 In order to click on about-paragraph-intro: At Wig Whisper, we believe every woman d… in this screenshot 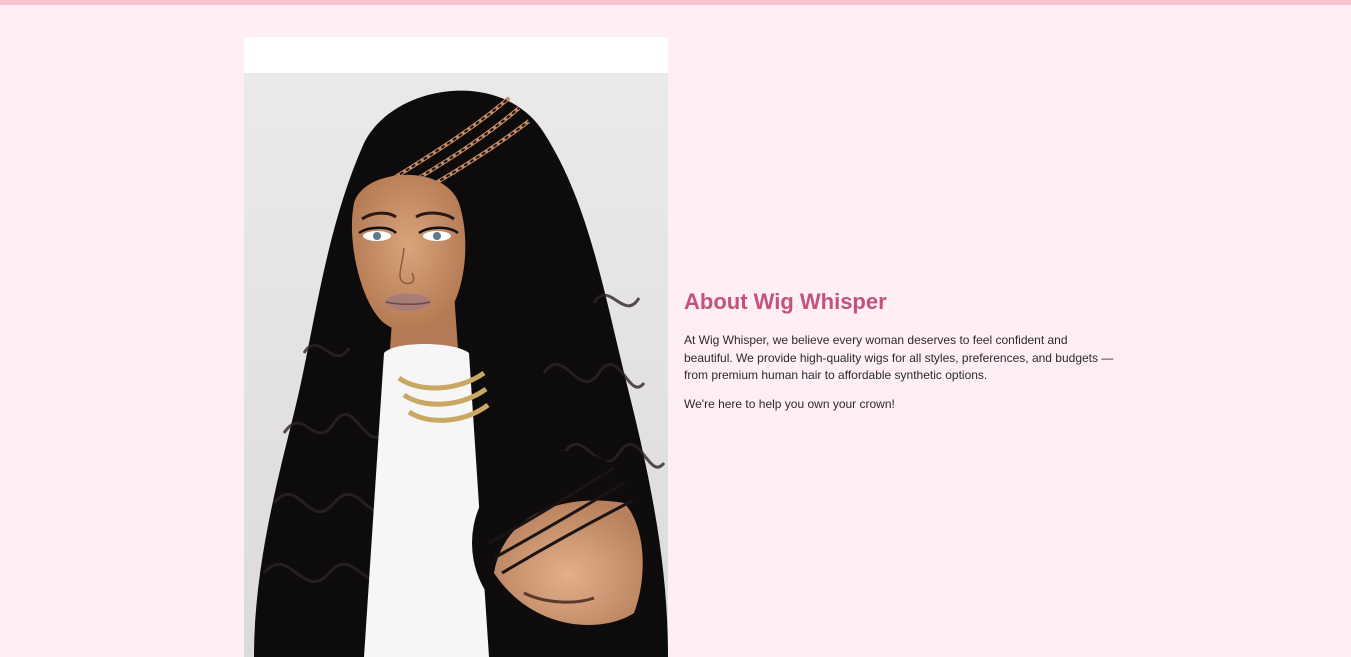, I will do `click(899, 357)`.